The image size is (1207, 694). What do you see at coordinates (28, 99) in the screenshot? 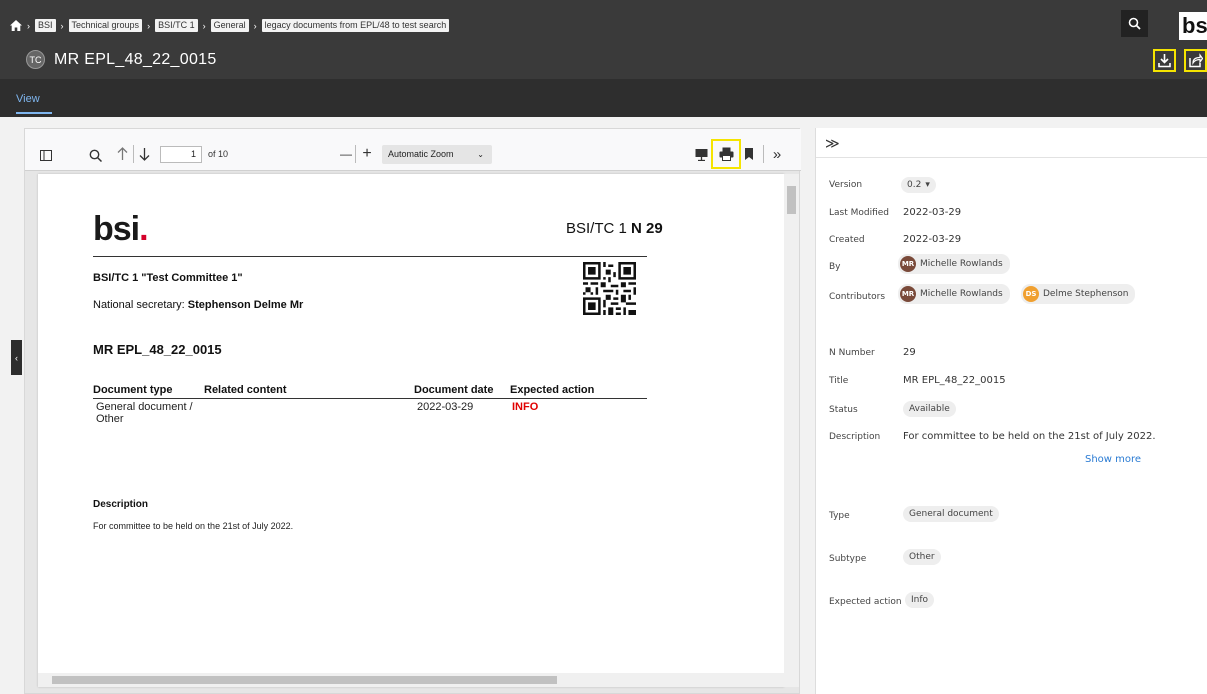
I see `tab-view: View` at bounding box center [28, 99].